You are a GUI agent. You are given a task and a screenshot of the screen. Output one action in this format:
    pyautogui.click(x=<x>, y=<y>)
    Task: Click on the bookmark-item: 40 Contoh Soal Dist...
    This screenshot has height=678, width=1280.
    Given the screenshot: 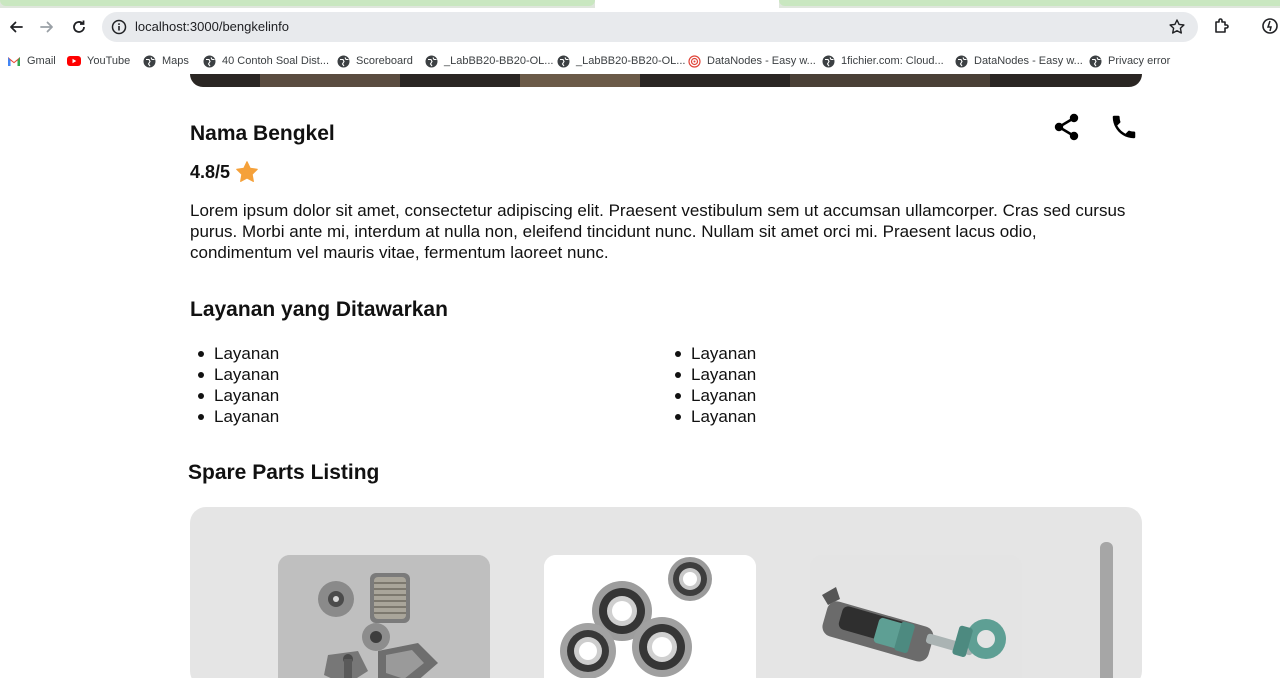 What is the action you would take?
    pyautogui.click(x=265, y=61)
    